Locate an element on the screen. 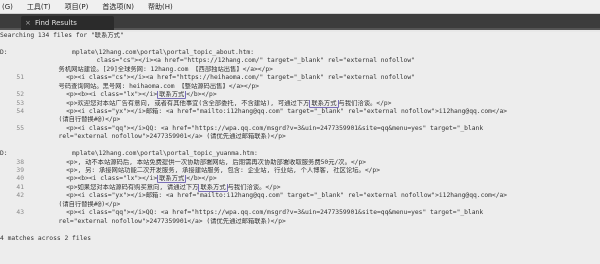 Image resolution: width=600 pixels, height=264 pixels. tab-strip: × Find Results is located at coordinates (300, 22).